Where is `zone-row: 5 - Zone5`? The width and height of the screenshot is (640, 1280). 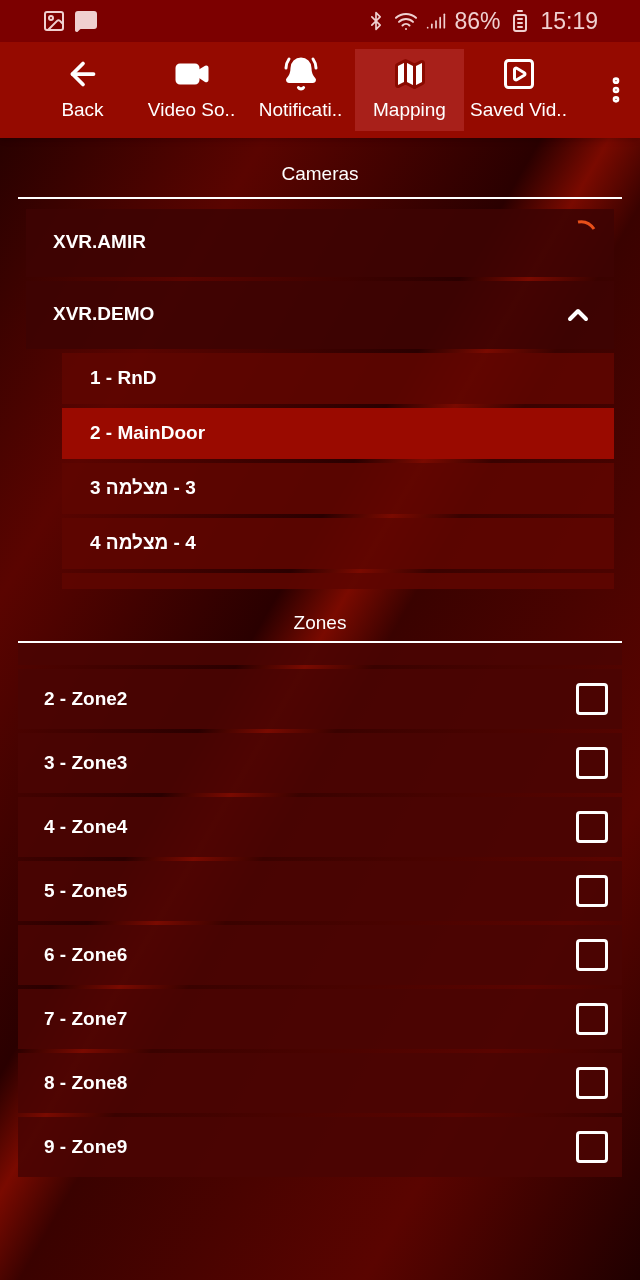 zone-row: 5 - Zone5 is located at coordinates (320, 891).